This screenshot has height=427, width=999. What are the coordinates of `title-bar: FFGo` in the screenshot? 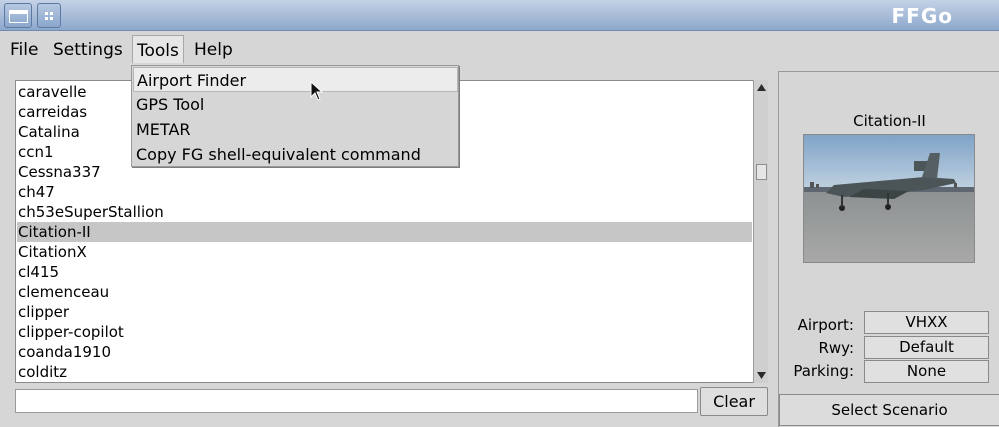 It's located at (499, 15).